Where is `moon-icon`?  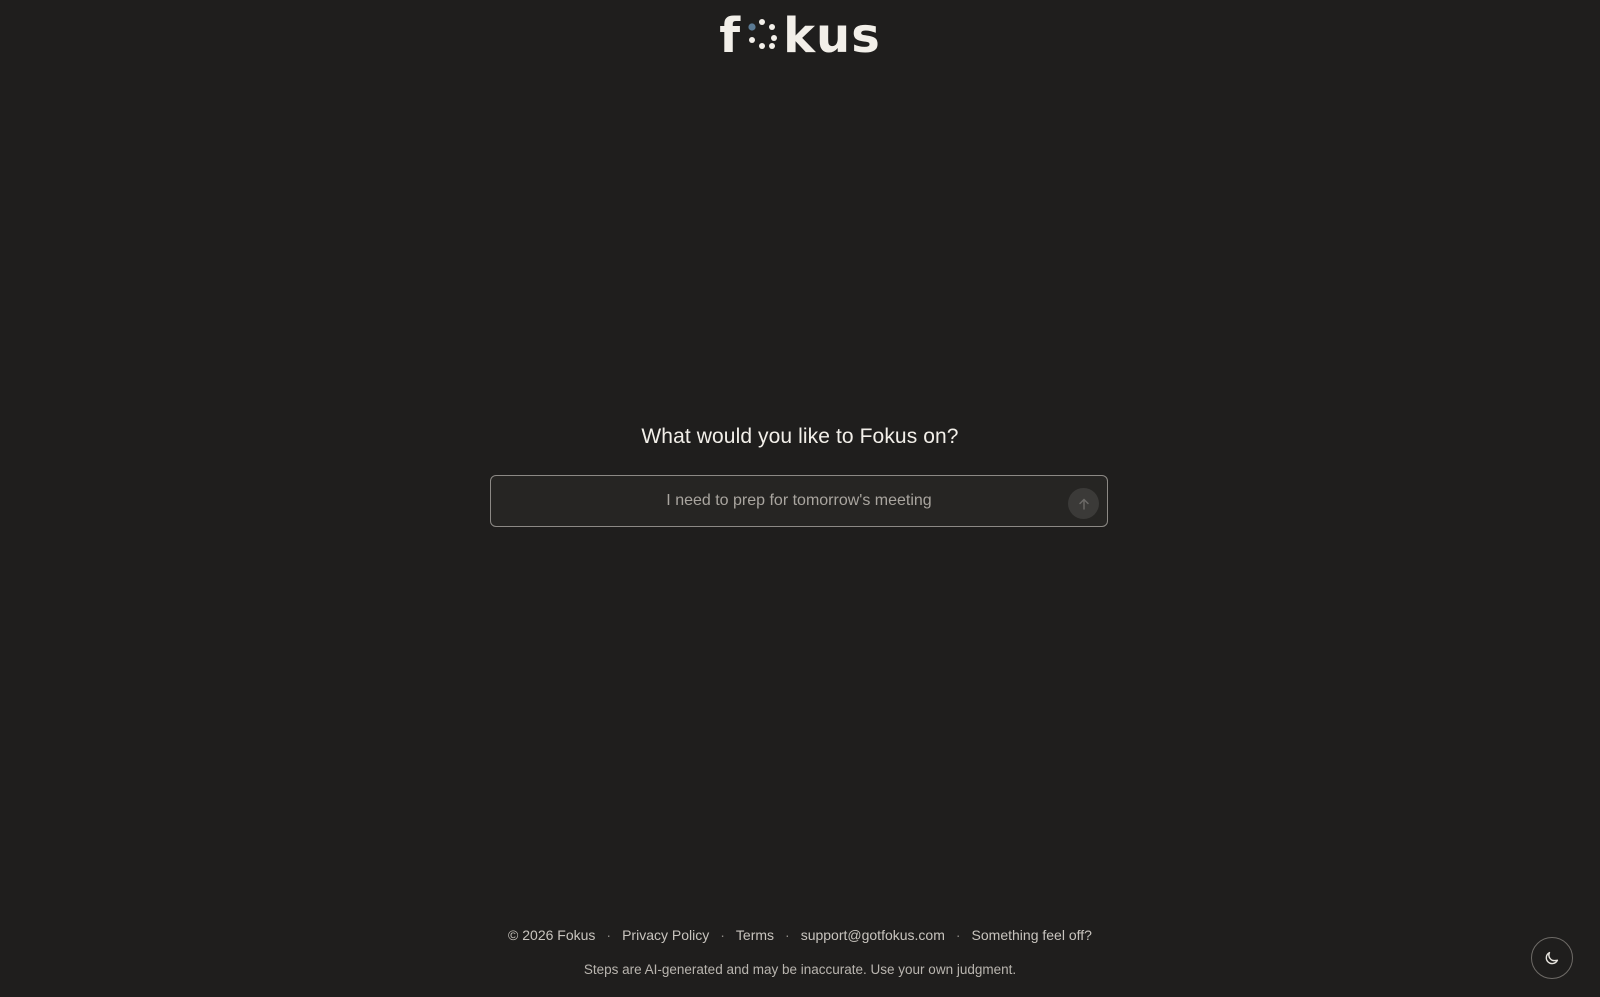 moon-icon is located at coordinates (1552, 958).